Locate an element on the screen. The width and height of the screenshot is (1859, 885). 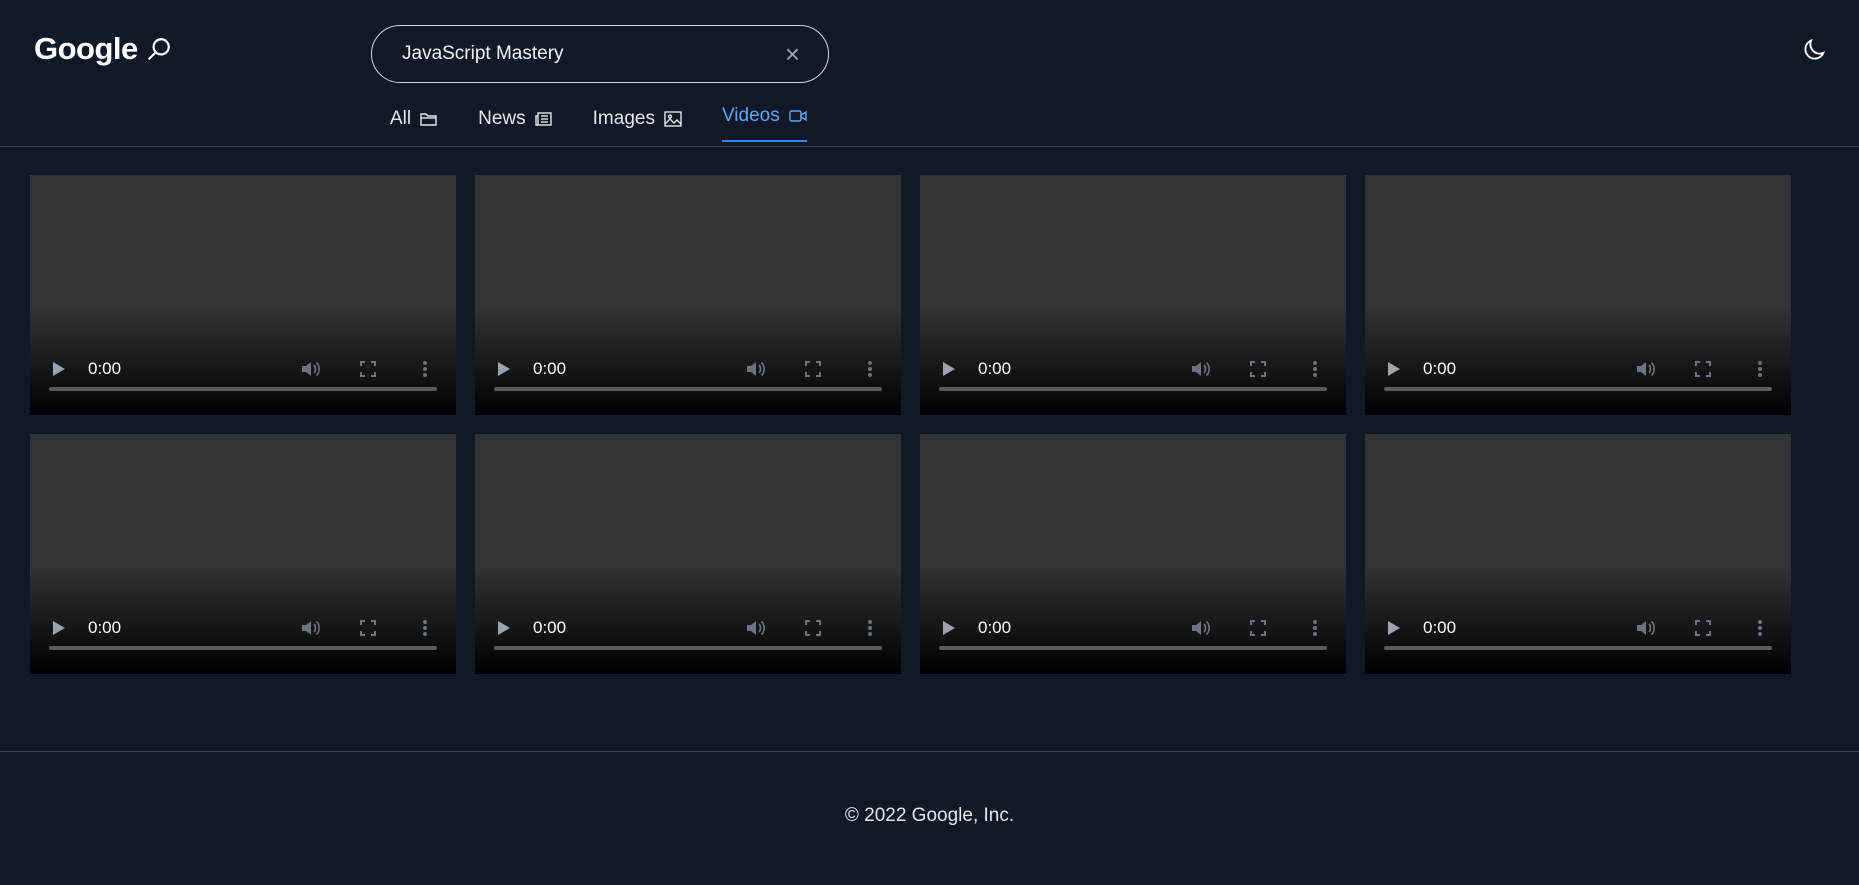
search-box: × is located at coordinates (600, 54).